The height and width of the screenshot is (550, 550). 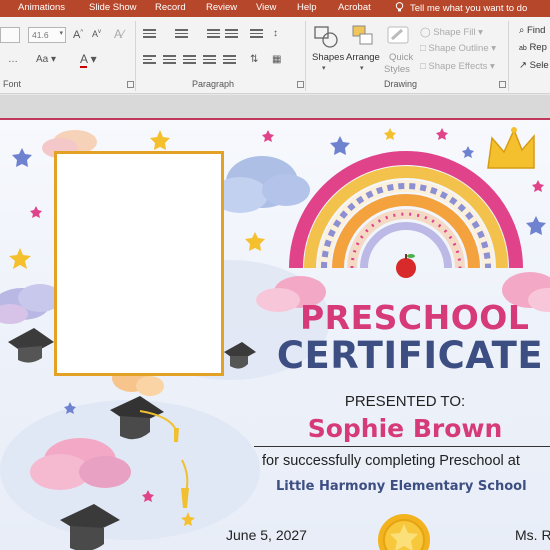 I want to click on select-button: ↗ Sele, so click(x=534, y=65).